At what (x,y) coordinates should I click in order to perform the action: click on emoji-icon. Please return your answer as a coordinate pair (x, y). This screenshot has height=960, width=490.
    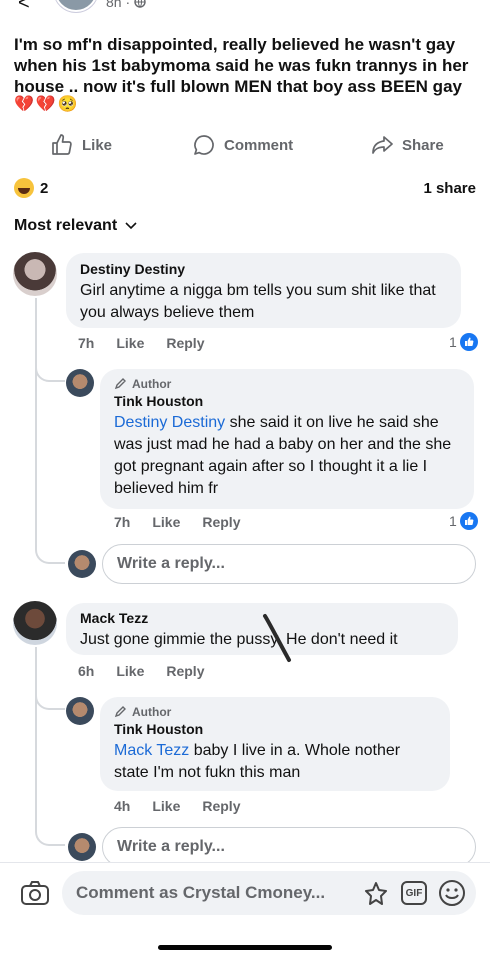
    Looking at the image, I should click on (452, 893).